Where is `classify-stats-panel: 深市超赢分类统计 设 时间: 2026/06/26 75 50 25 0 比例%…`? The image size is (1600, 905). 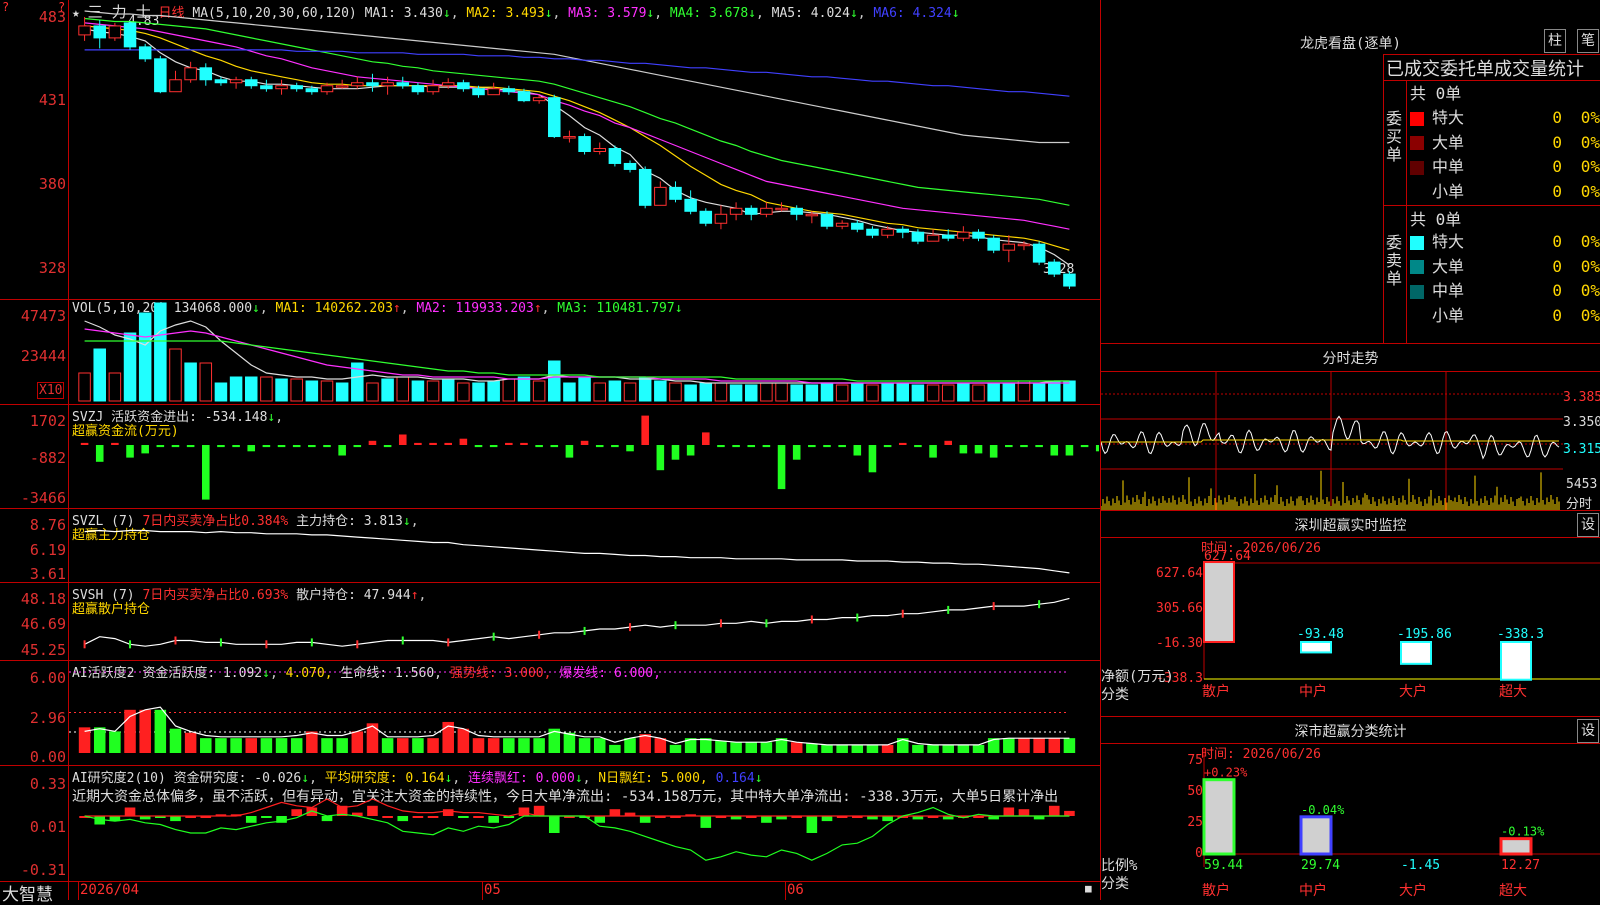 classify-stats-panel: 深市超赢分类统计 设 时间: 2026/06/26 75 50 25 0 比例%… is located at coordinates (1350, 808).